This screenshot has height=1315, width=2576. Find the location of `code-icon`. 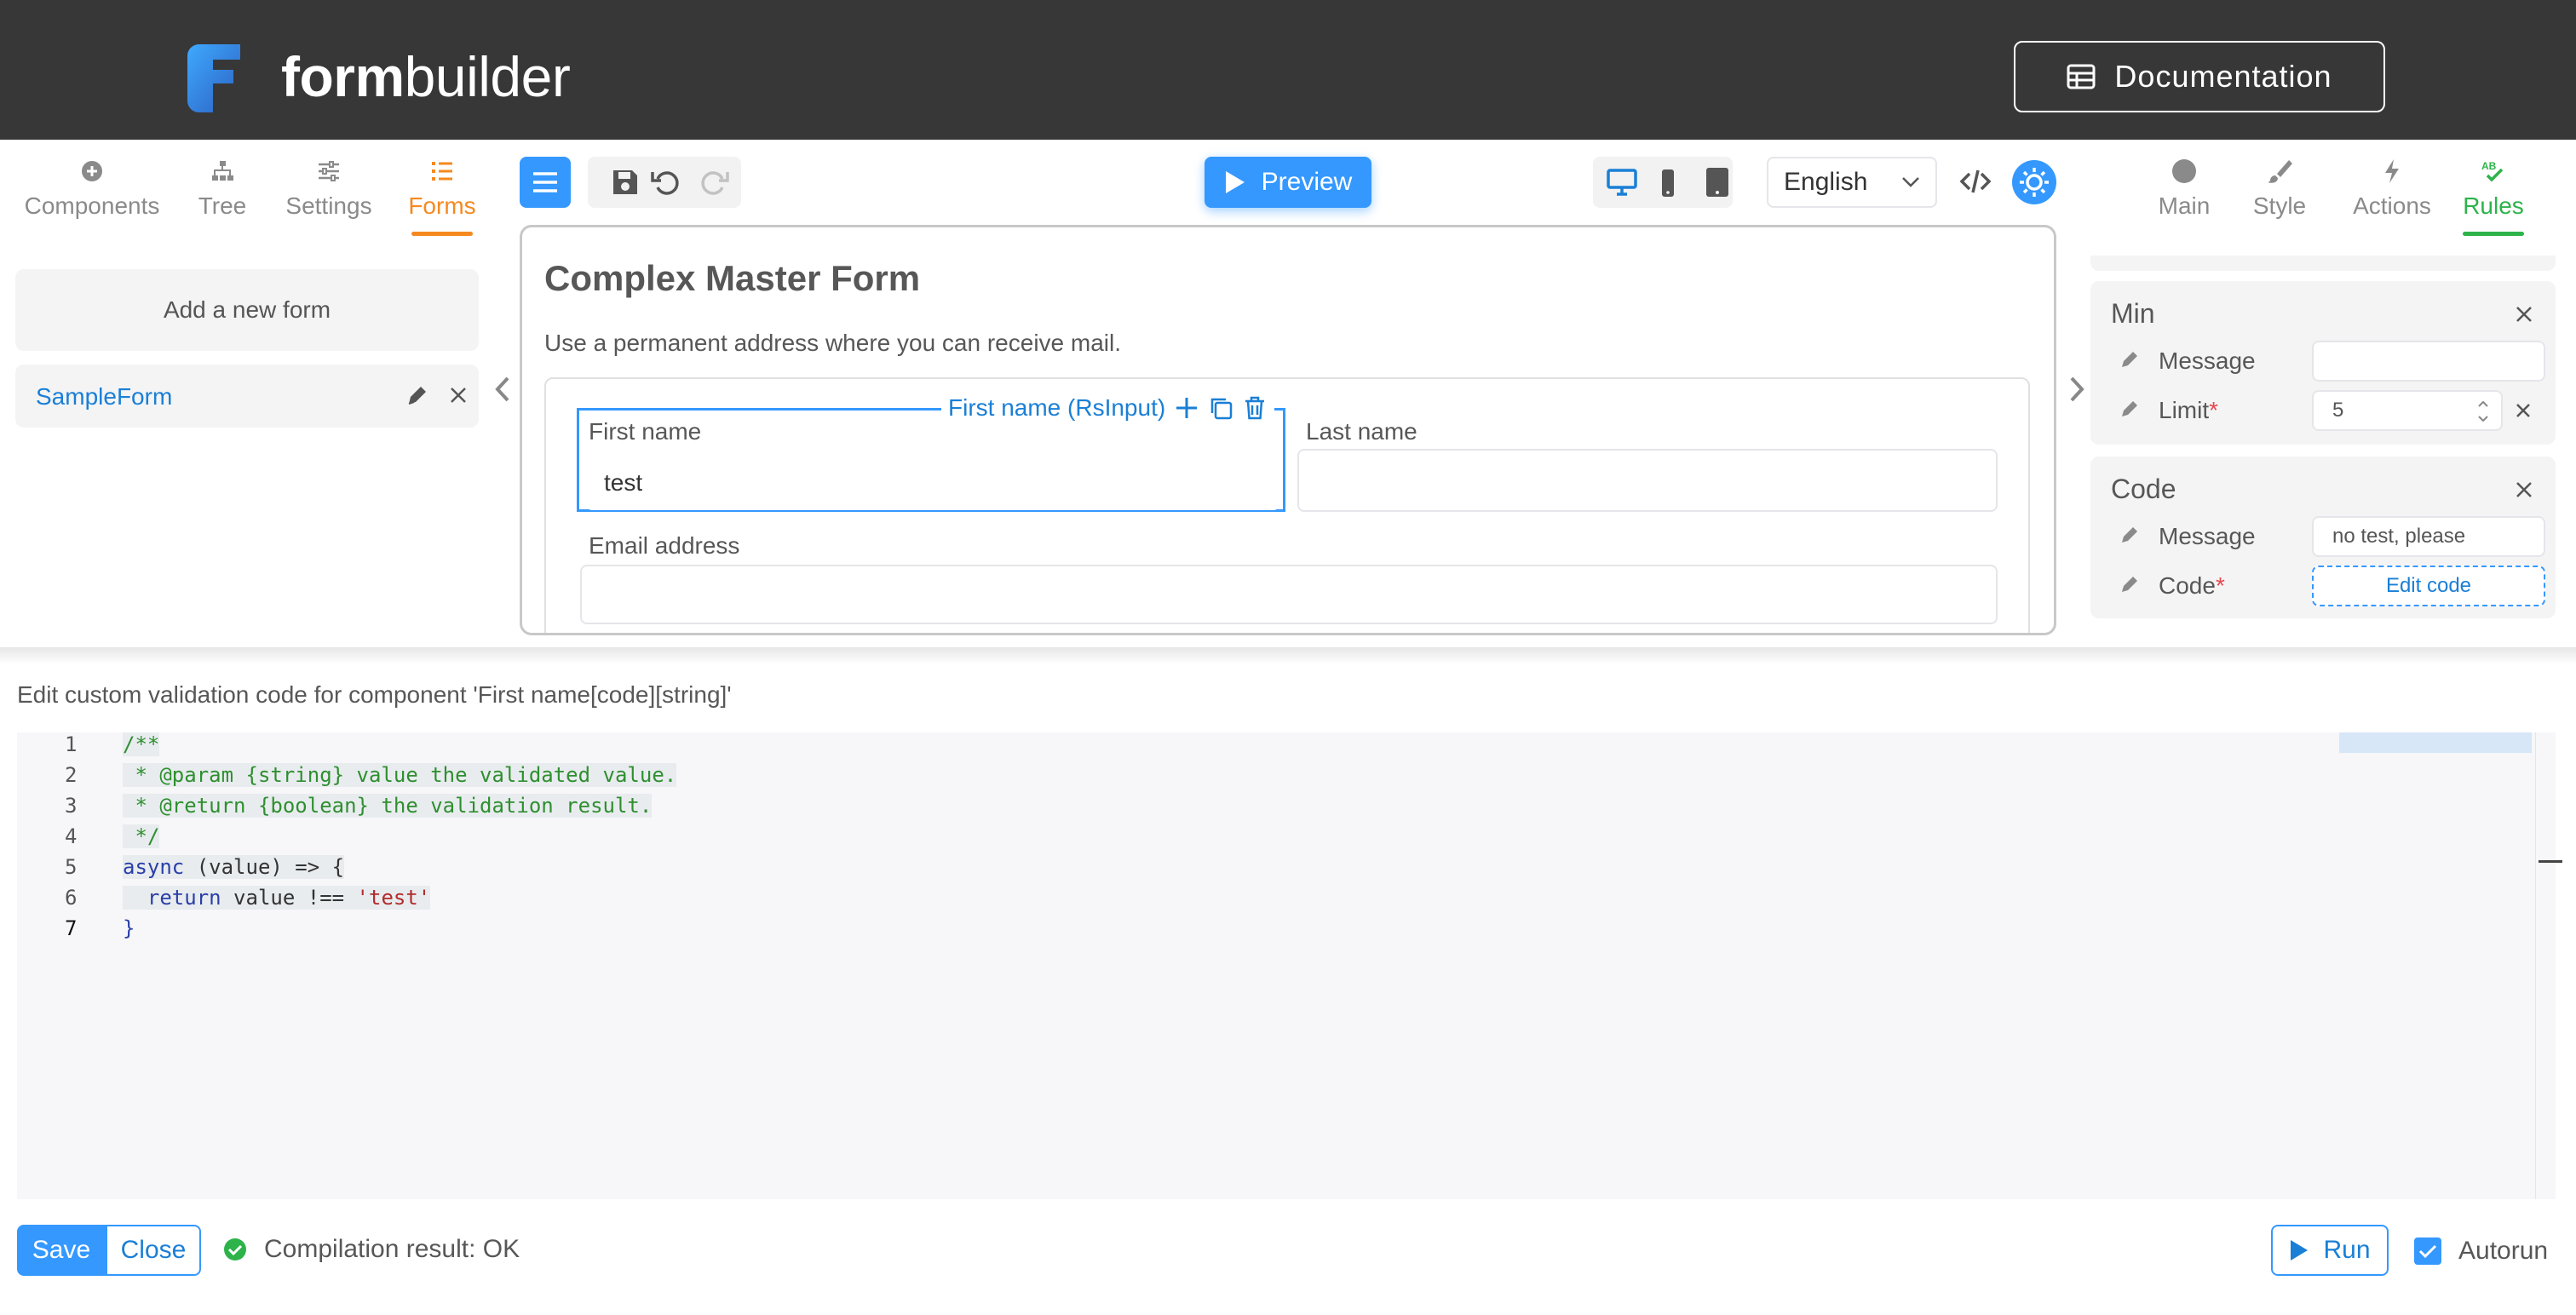

code-icon is located at coordinates (1976, 182).